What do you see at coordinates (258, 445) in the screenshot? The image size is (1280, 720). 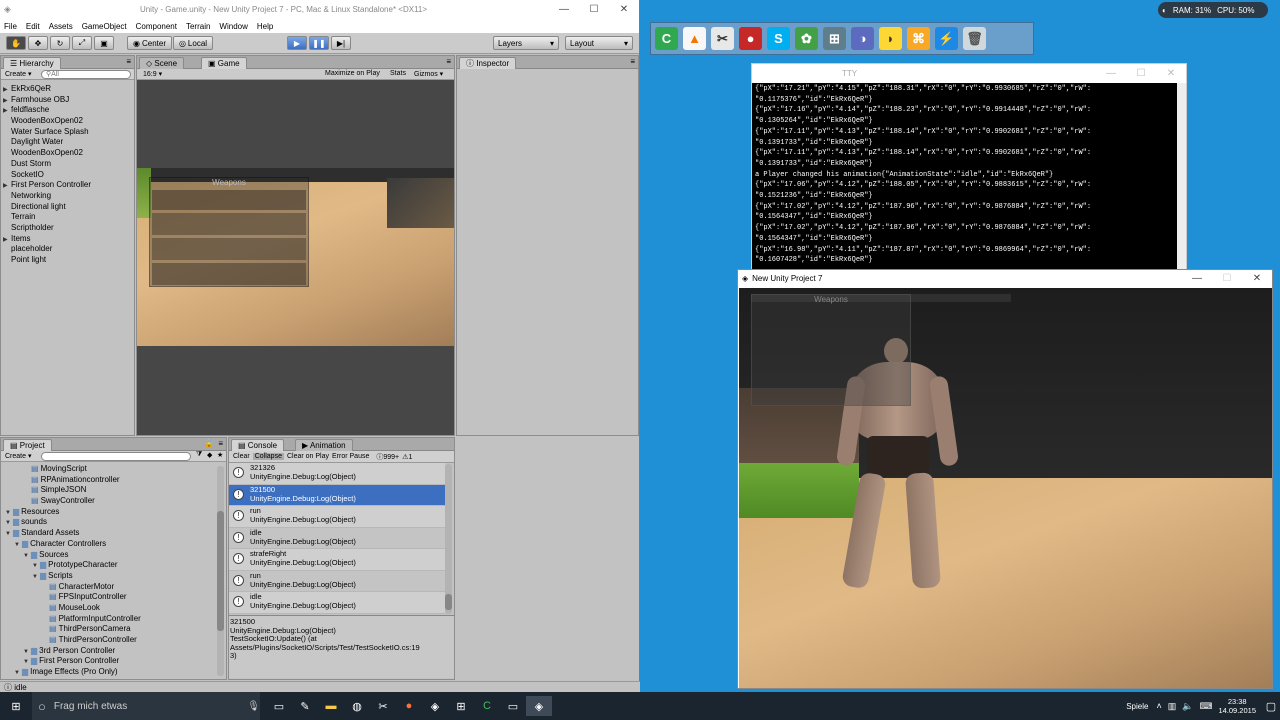 I see `tab-console: ▤ Console` at bounding box center [258, 445].